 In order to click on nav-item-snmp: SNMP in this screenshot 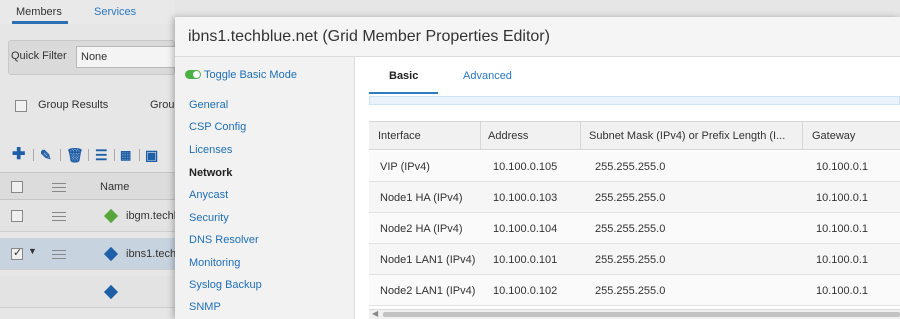, I will do `click(205, 307)`.